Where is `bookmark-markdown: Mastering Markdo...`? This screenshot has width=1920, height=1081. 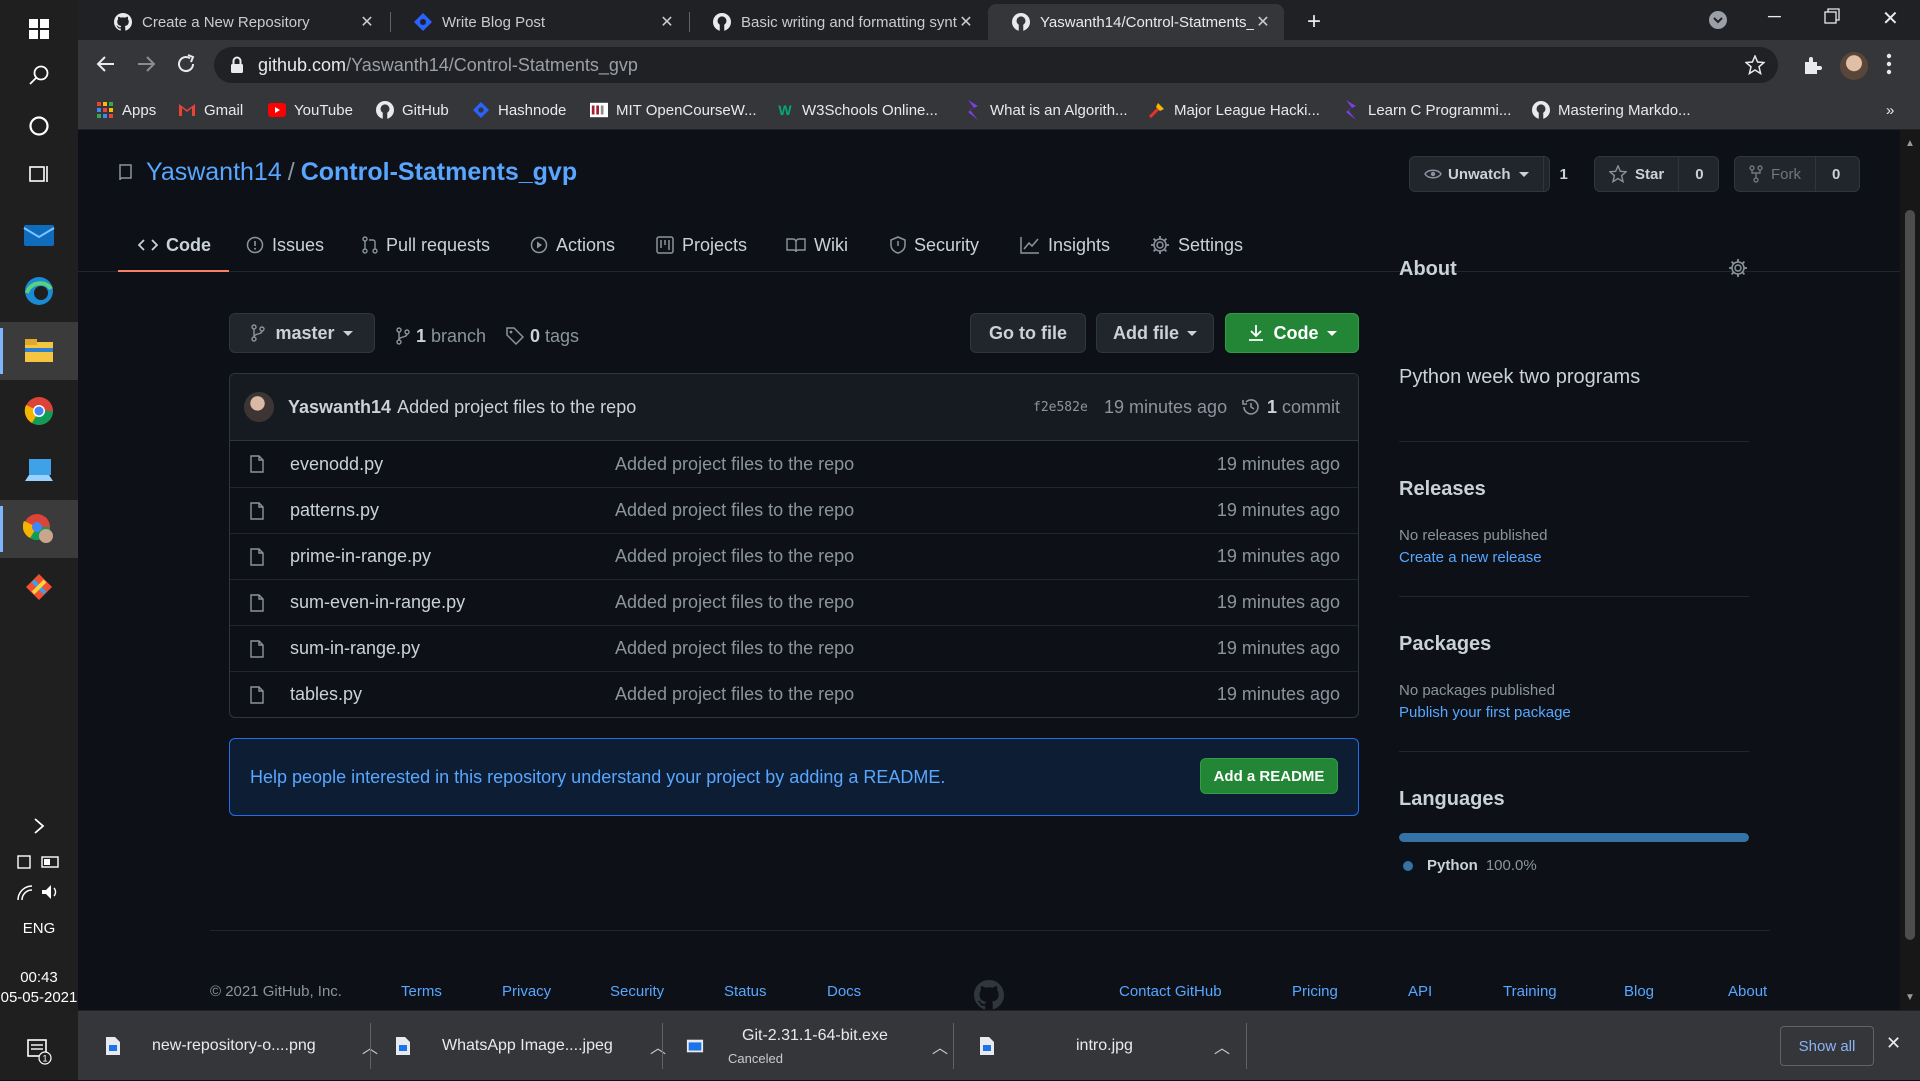
bookmark-markdown: Mastering Markdo... is located at coordinates (1611, 110).